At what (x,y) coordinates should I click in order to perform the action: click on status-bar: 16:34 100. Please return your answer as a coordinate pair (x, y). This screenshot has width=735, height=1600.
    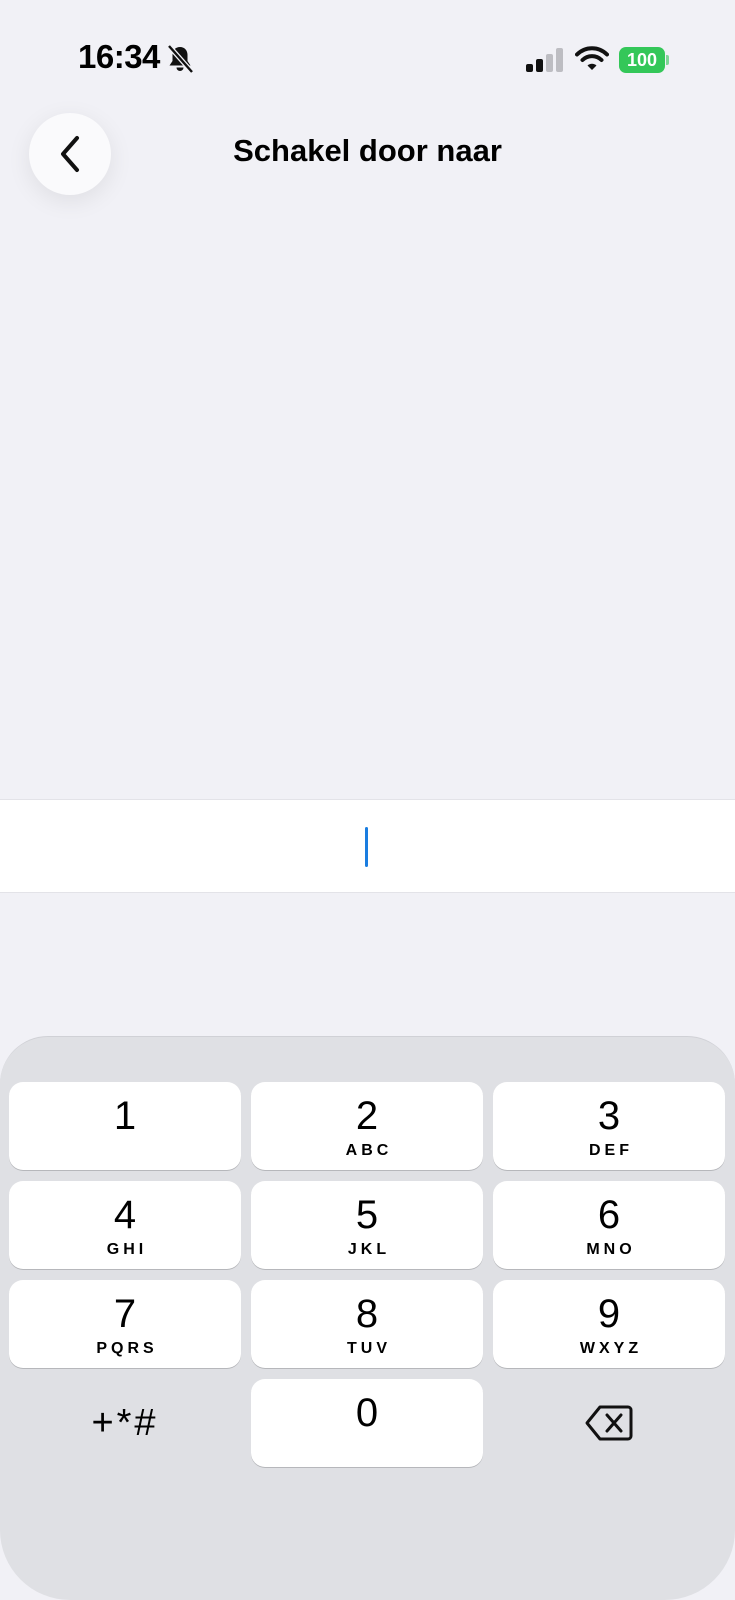
    Looking at the image, I should click on (367, 55).